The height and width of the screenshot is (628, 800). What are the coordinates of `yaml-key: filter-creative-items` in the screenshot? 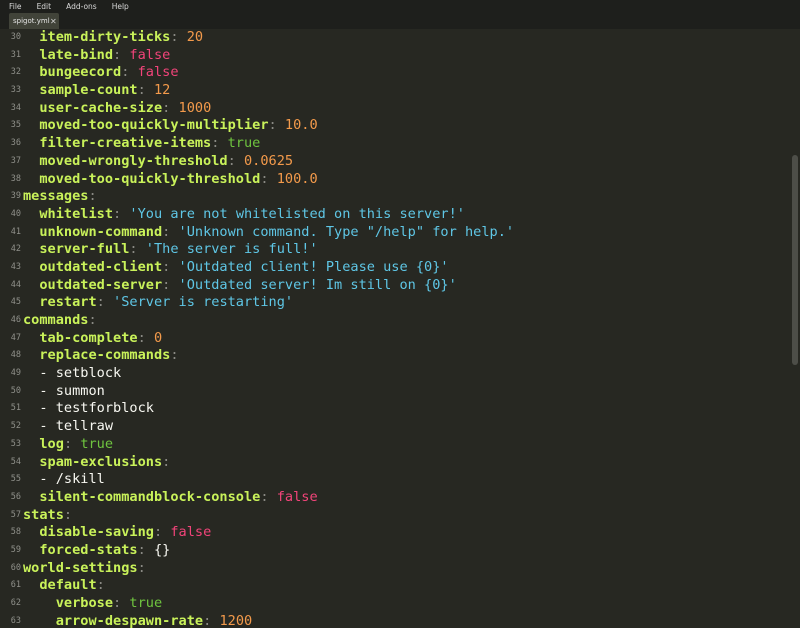 It's located at (125, 143).